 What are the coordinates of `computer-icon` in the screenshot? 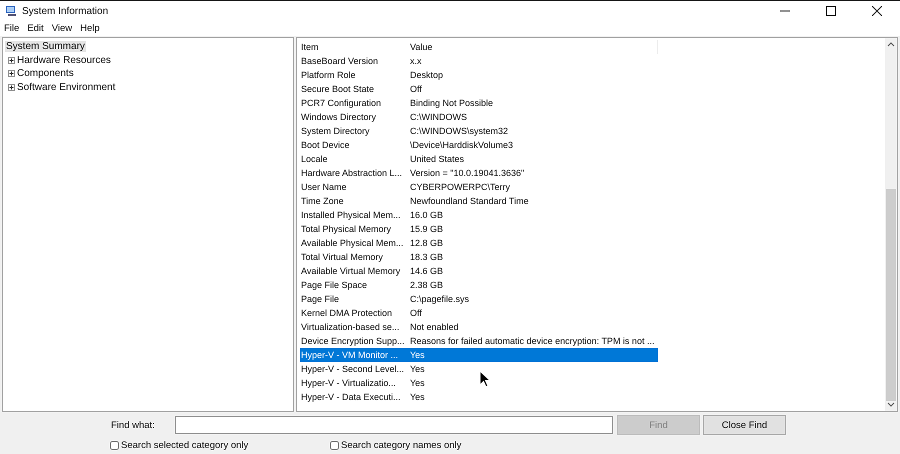 It's located at (11, 11).